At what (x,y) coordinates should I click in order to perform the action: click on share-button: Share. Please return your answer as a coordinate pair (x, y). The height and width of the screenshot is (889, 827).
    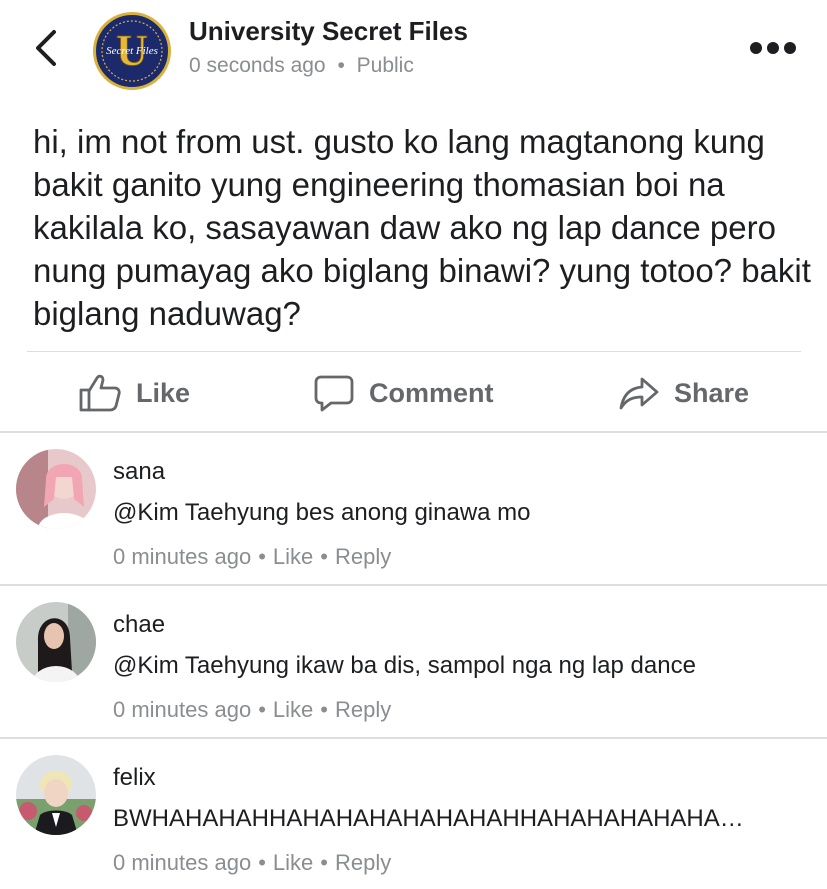
    Looking at the image, I should click on (683, 393).